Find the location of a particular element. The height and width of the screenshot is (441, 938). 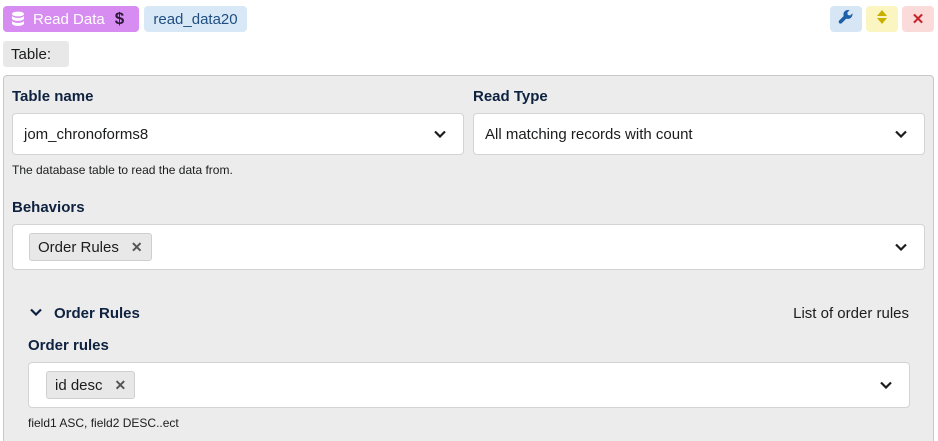

action-type-badge: Read Data $ is located at coordinates (71, 19).